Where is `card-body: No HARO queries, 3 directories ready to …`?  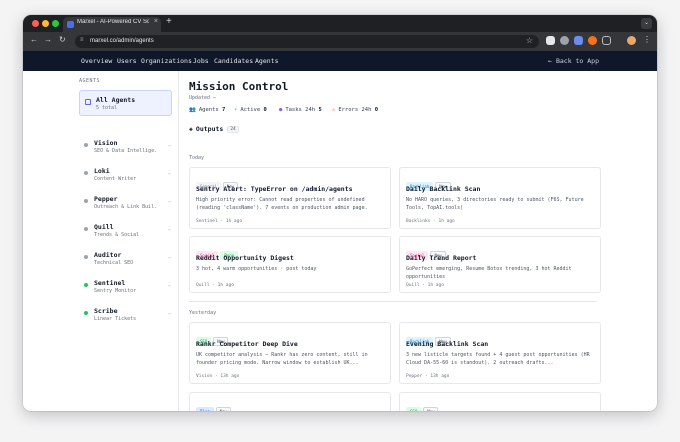
card-body: No HARO queries, 3 directories ready to … is located at coordinates (495, 204).